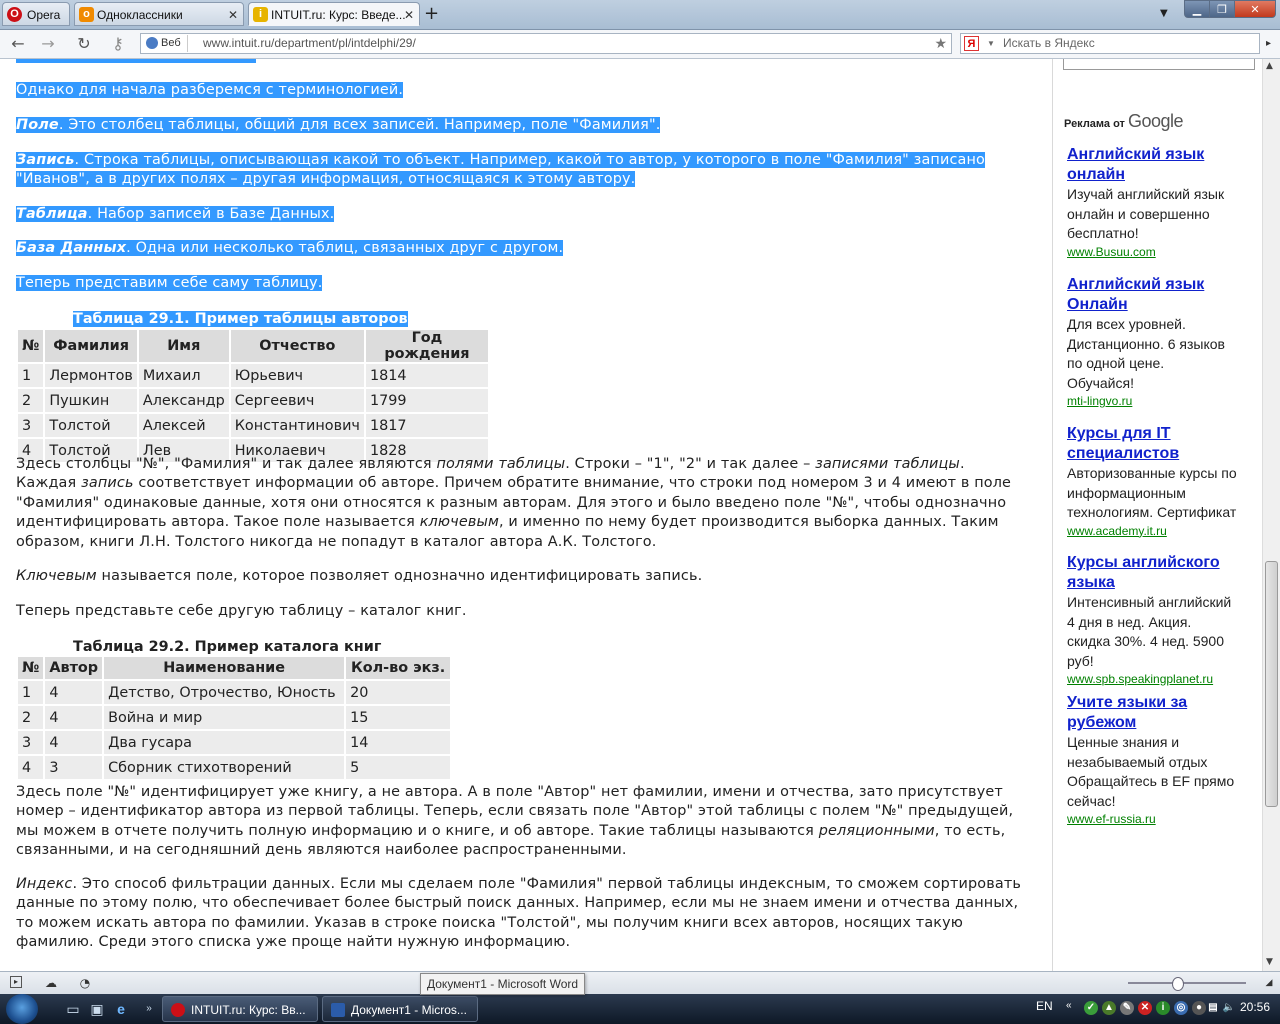 This screenshot has width=1280, height=1024. I want to click on table-cell: Толстой, so click(91, 425).